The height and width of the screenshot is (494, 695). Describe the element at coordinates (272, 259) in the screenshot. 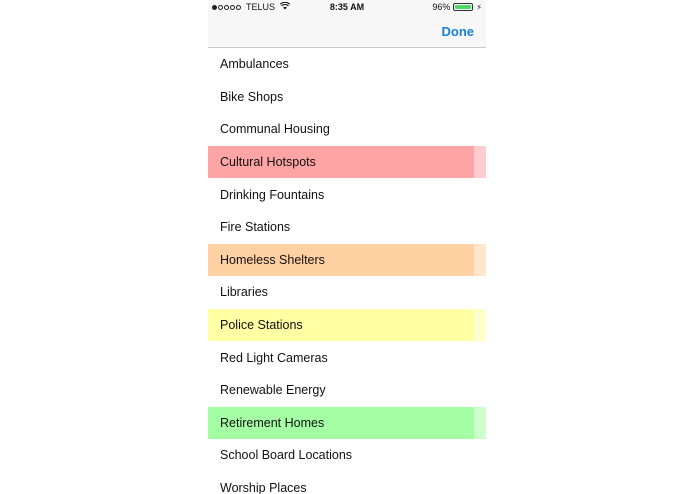

I see `list-item-label: Homeless Shelters` at that location.